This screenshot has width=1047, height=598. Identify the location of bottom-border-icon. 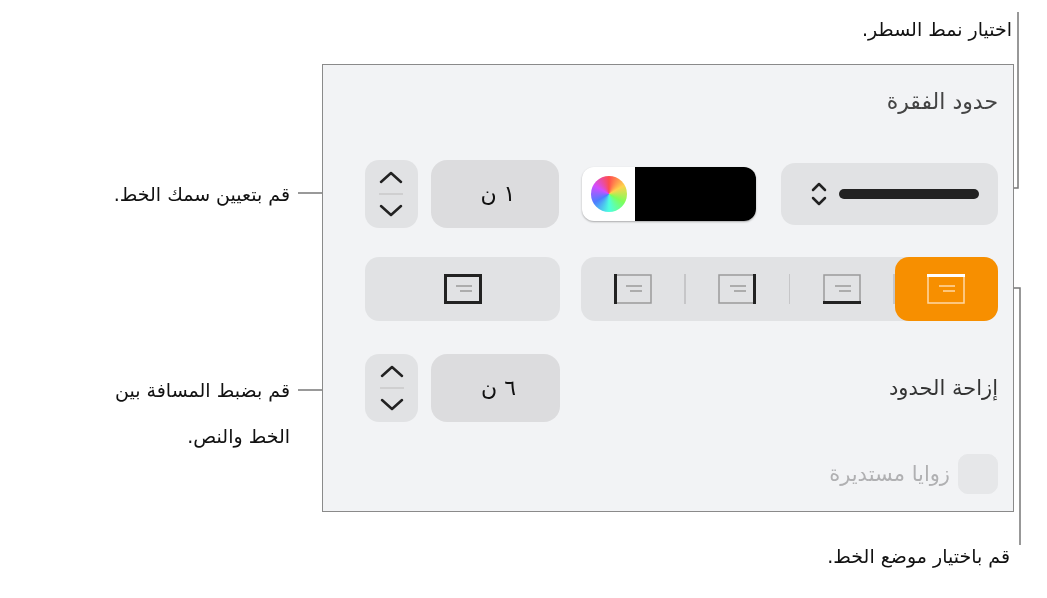
(841, 289).